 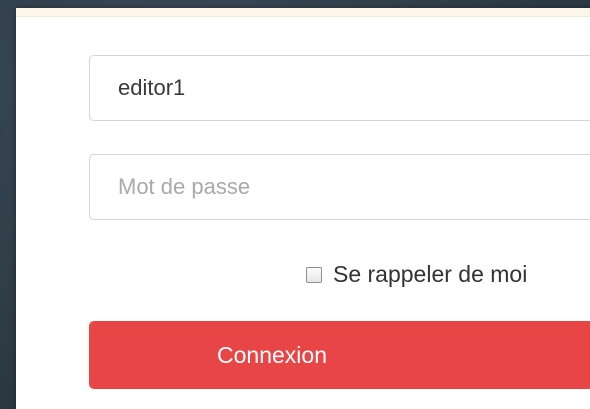 What do you see at coordinates (430, 274) in the screenshot?
I see `remember-me-label: Se rappeler de moi` at bounding box center [430, 274].